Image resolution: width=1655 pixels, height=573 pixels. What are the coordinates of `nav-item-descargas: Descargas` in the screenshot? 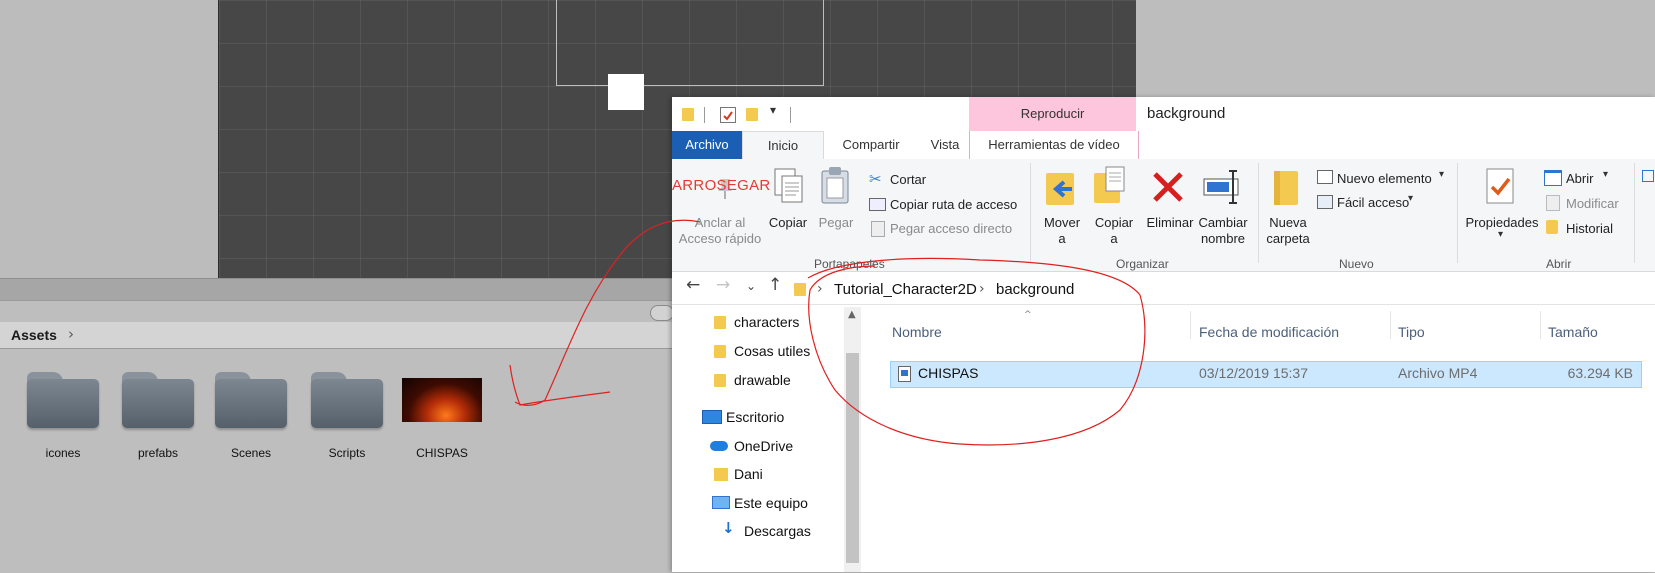 It's located at (777, 531).